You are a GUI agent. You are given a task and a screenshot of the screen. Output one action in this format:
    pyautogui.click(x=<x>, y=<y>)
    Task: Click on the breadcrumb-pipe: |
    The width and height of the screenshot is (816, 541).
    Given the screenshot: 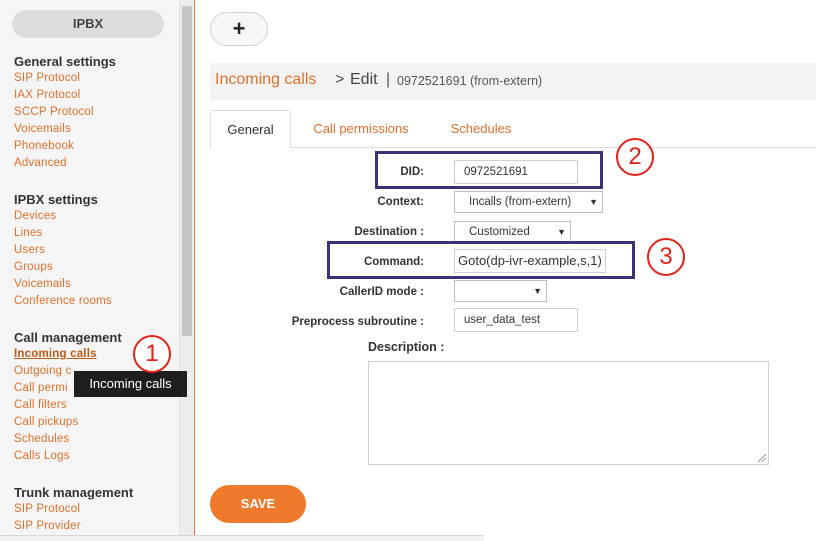 What is the action you would take?
    pyautogui.click(x=388, y=79)
    